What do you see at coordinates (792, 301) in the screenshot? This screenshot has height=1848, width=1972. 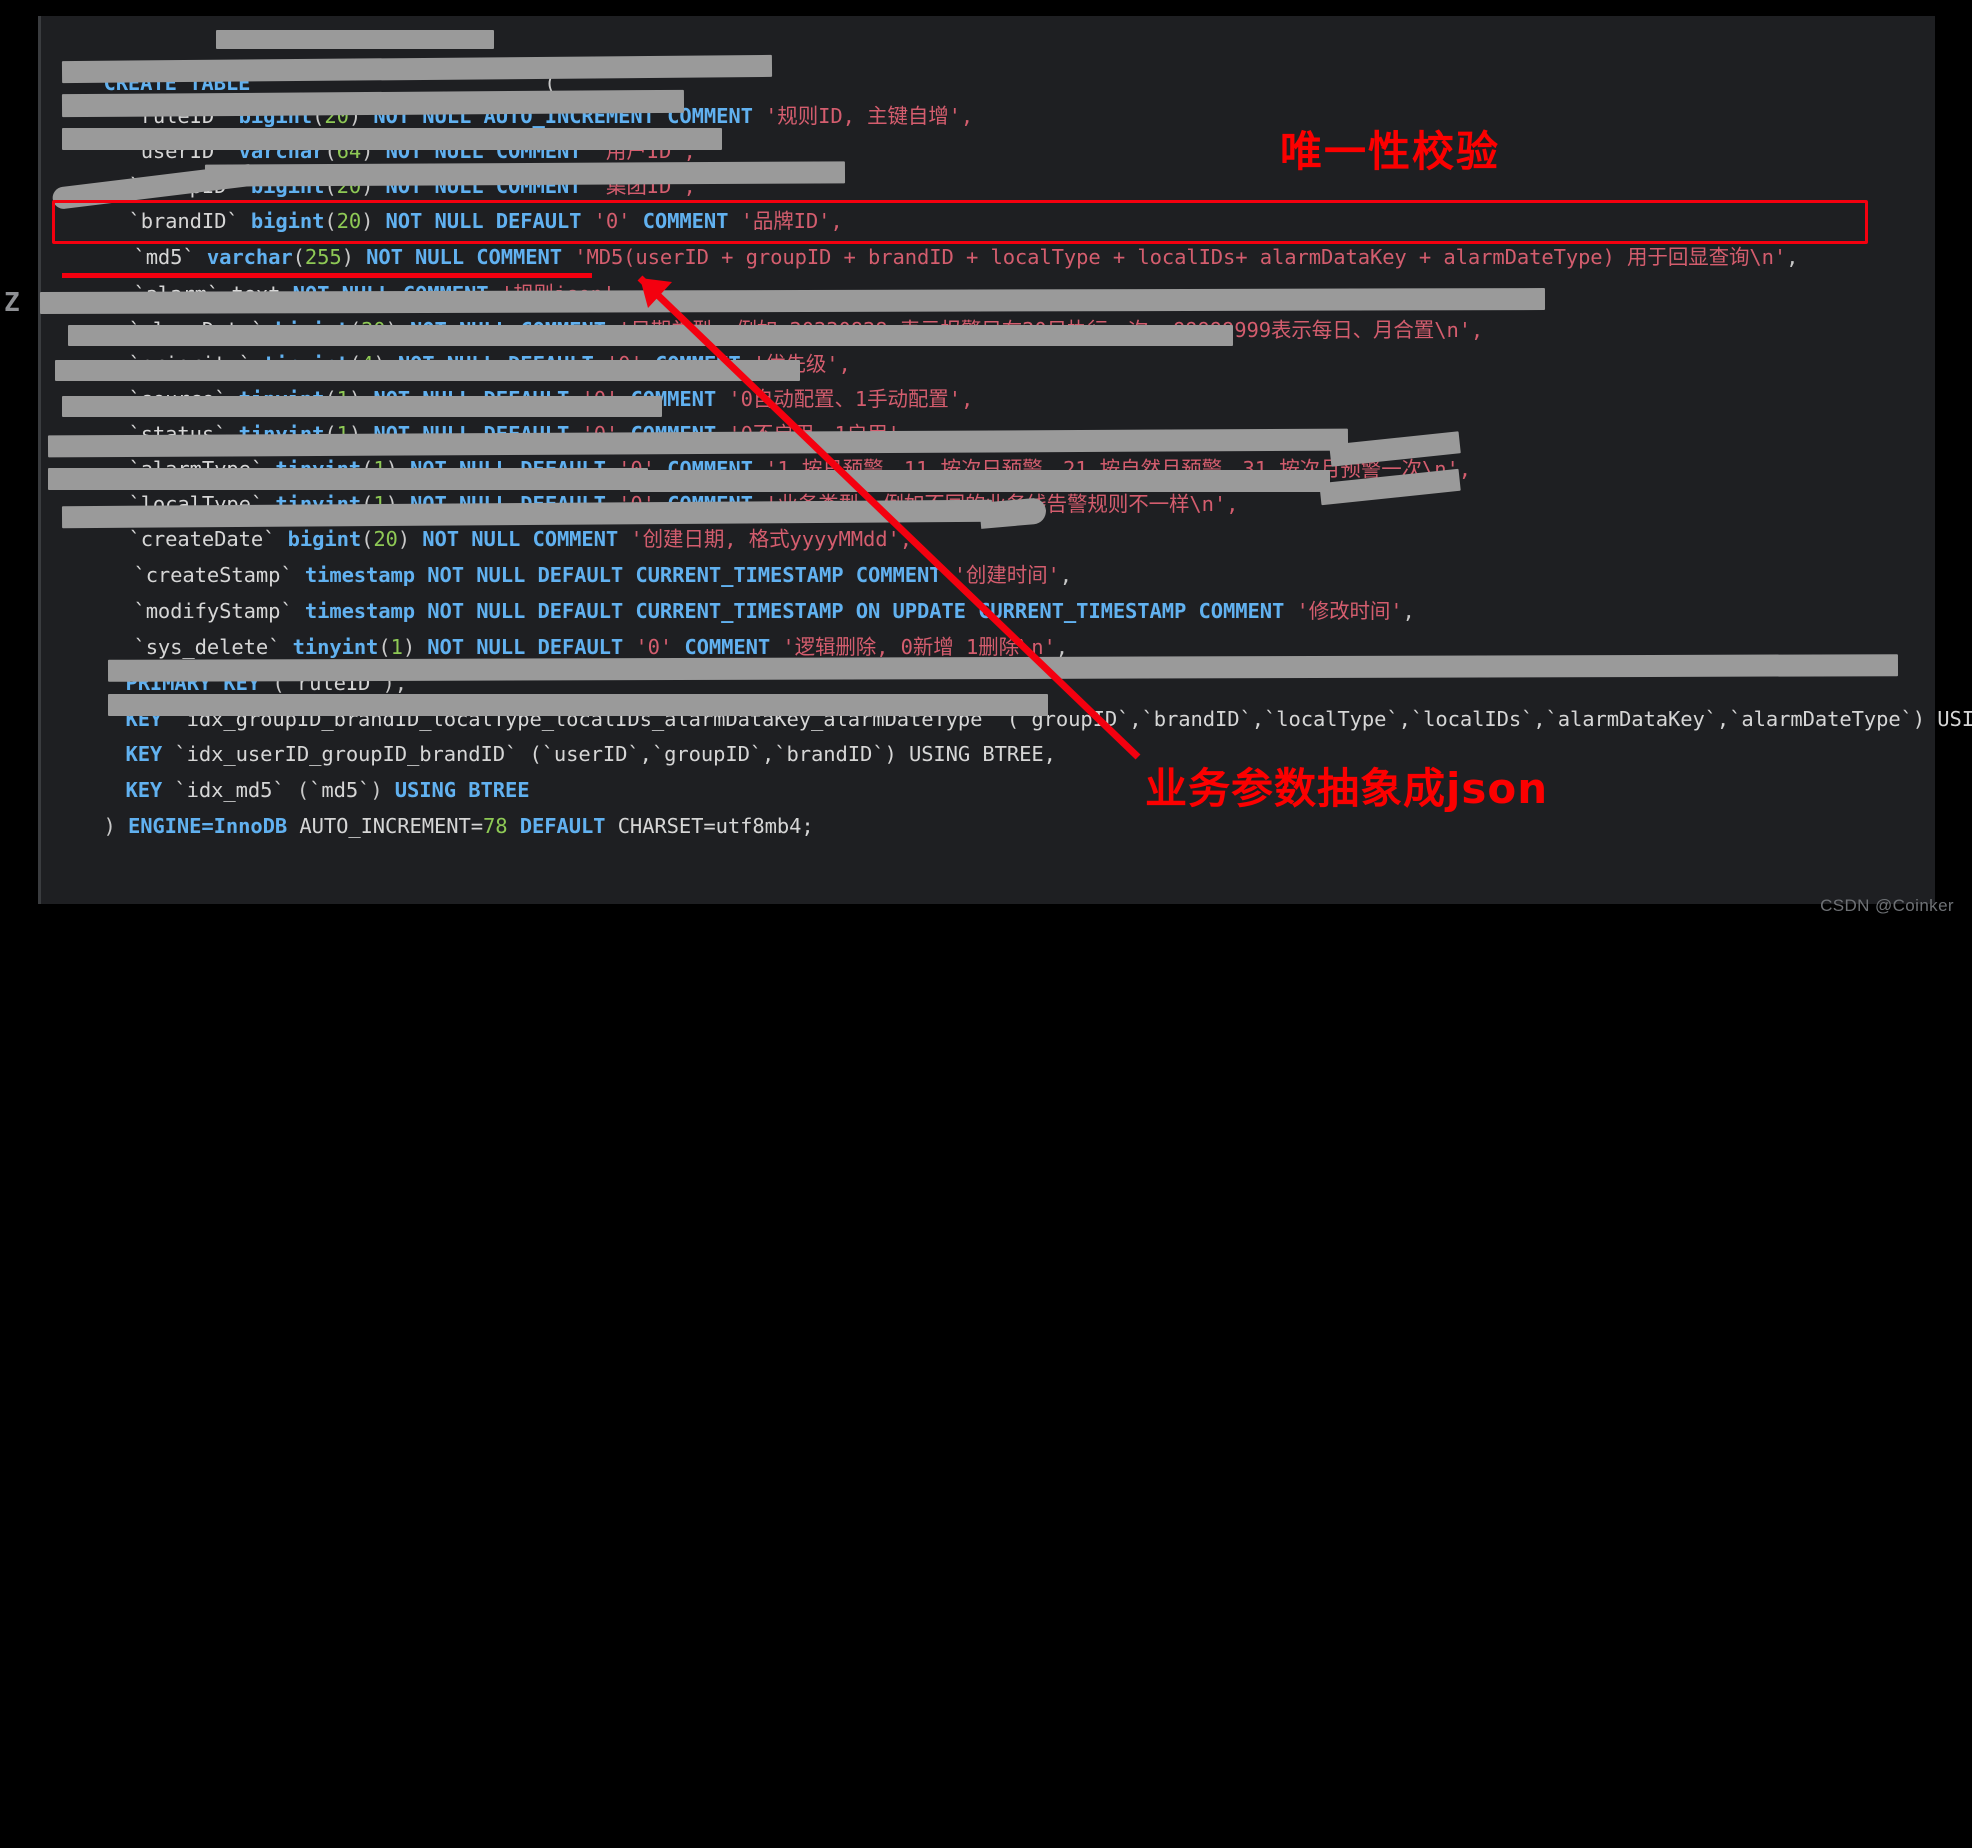 I see `redaction-bar-line8` at bounding box center [792, 301].